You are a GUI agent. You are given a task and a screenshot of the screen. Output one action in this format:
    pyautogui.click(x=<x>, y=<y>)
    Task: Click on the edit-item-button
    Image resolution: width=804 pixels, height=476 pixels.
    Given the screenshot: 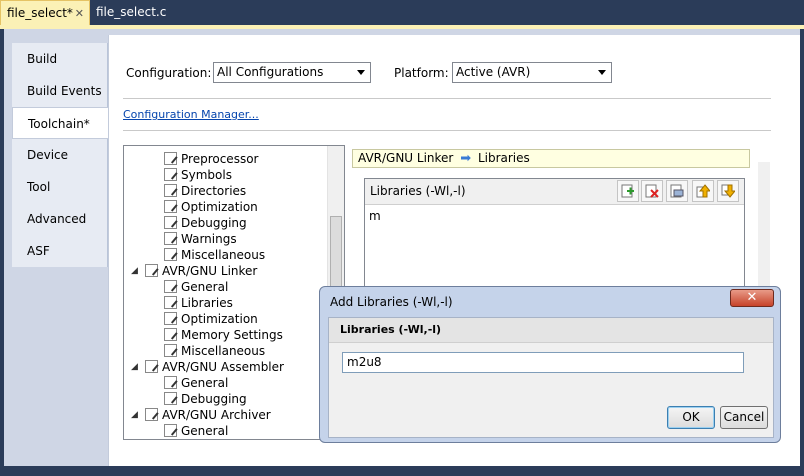 What is the action you would take?
    pyautogui.click(x=677, y=191)
    